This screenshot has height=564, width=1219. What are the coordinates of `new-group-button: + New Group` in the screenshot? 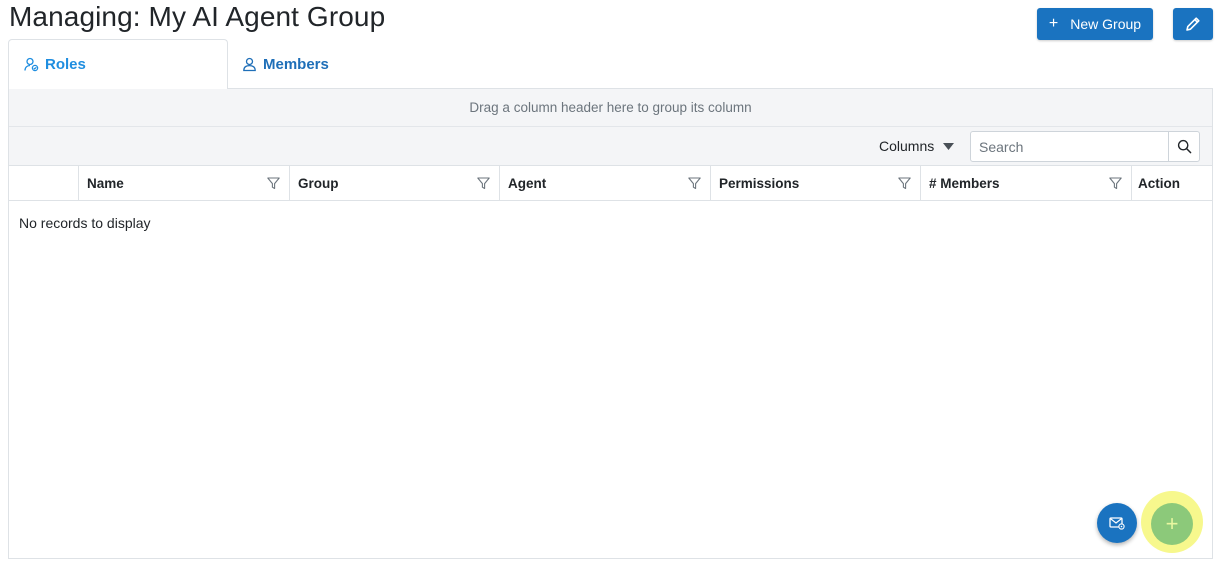 It's located at (1095, 24).